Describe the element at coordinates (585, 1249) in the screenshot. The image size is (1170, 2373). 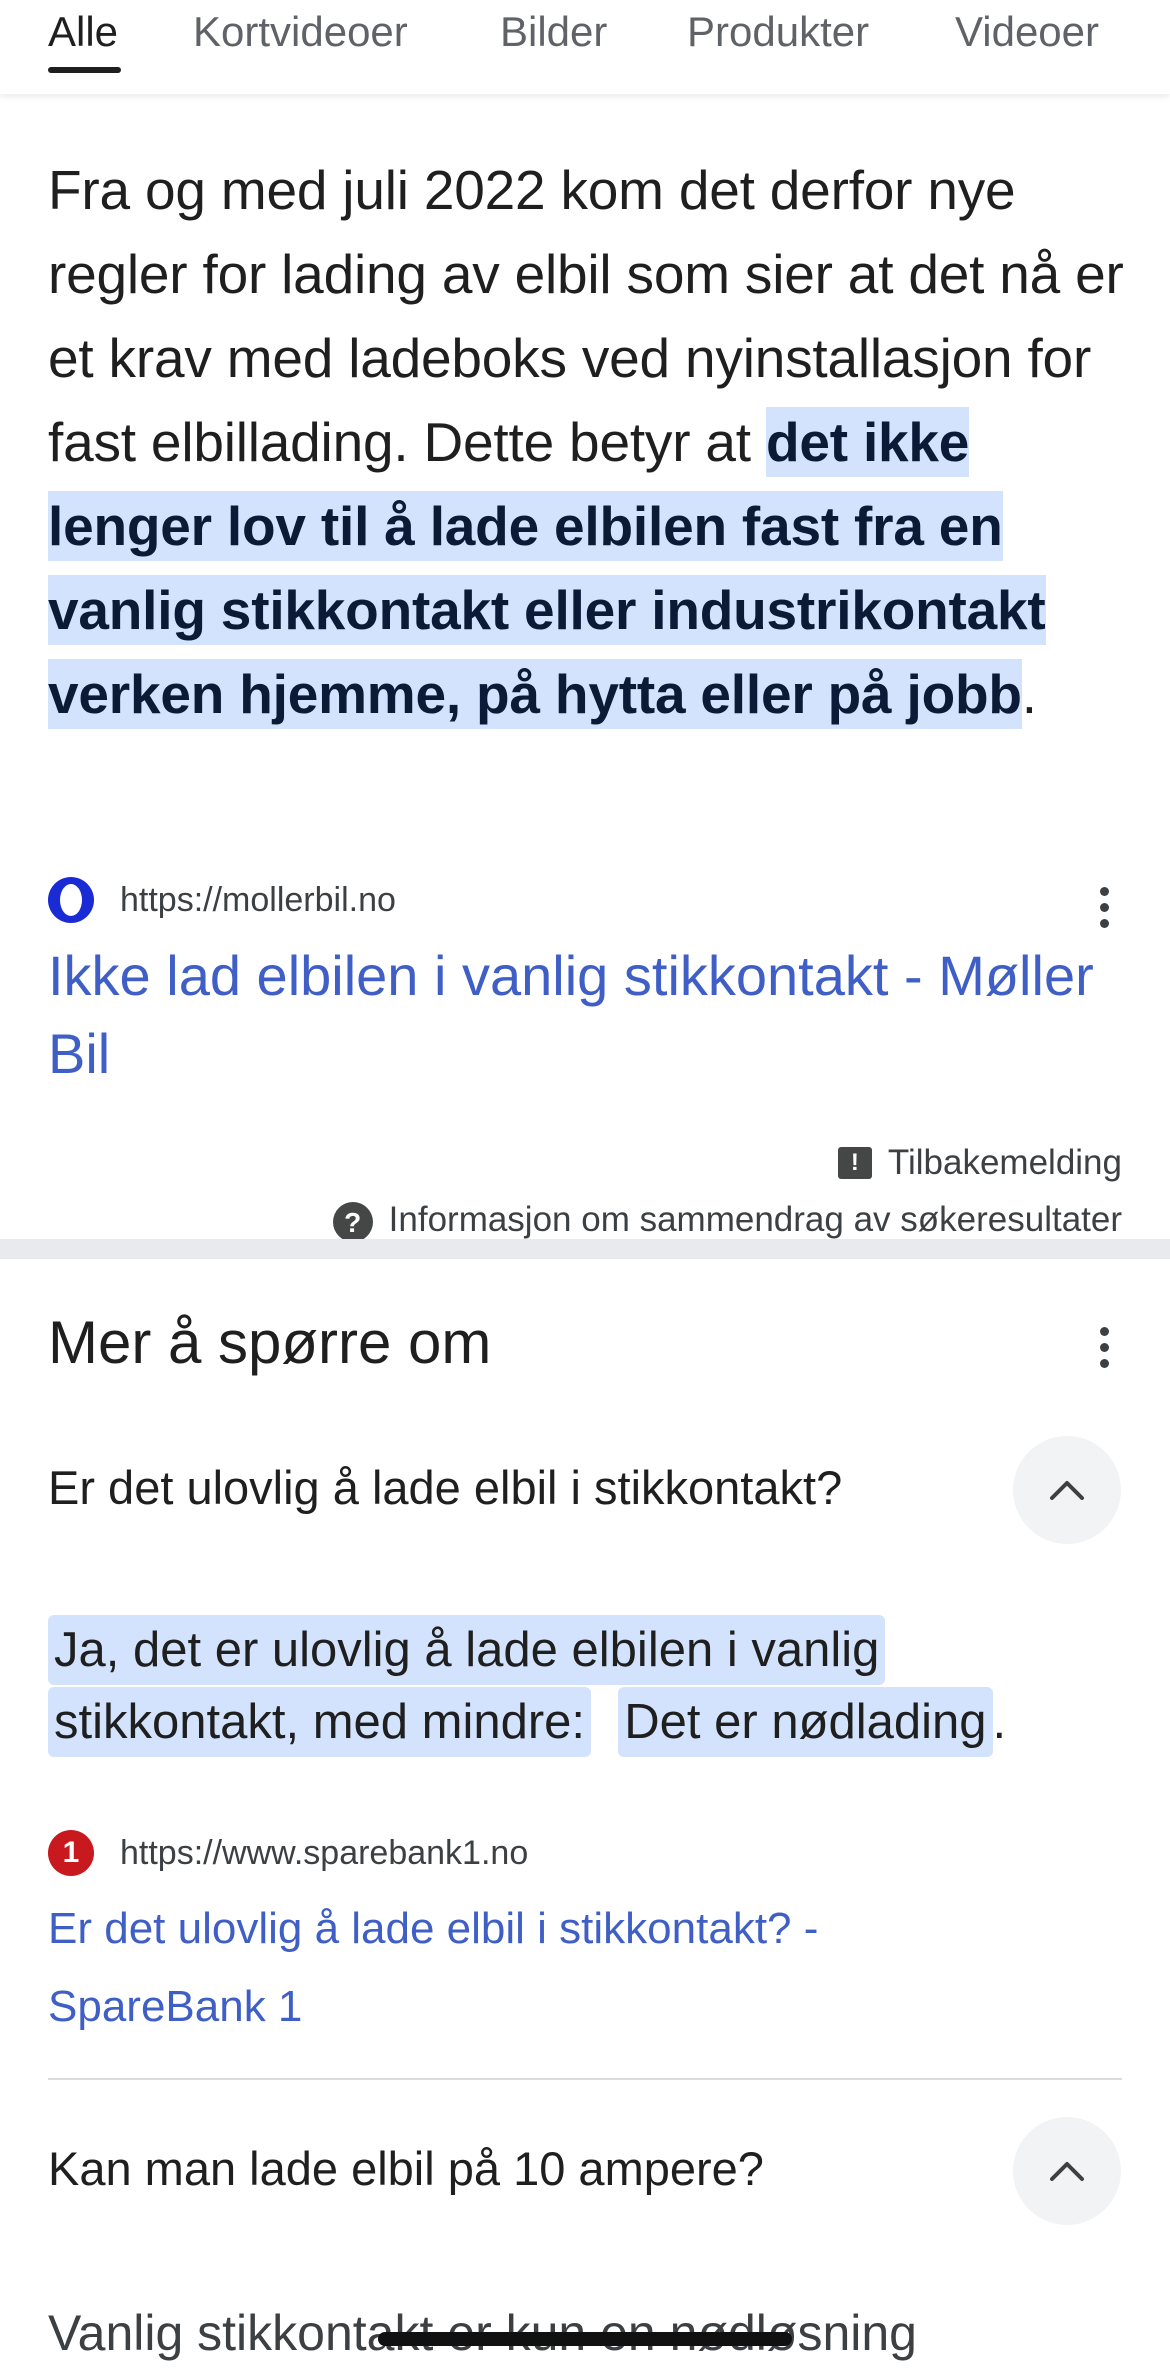
I see `section-divider` at that location.